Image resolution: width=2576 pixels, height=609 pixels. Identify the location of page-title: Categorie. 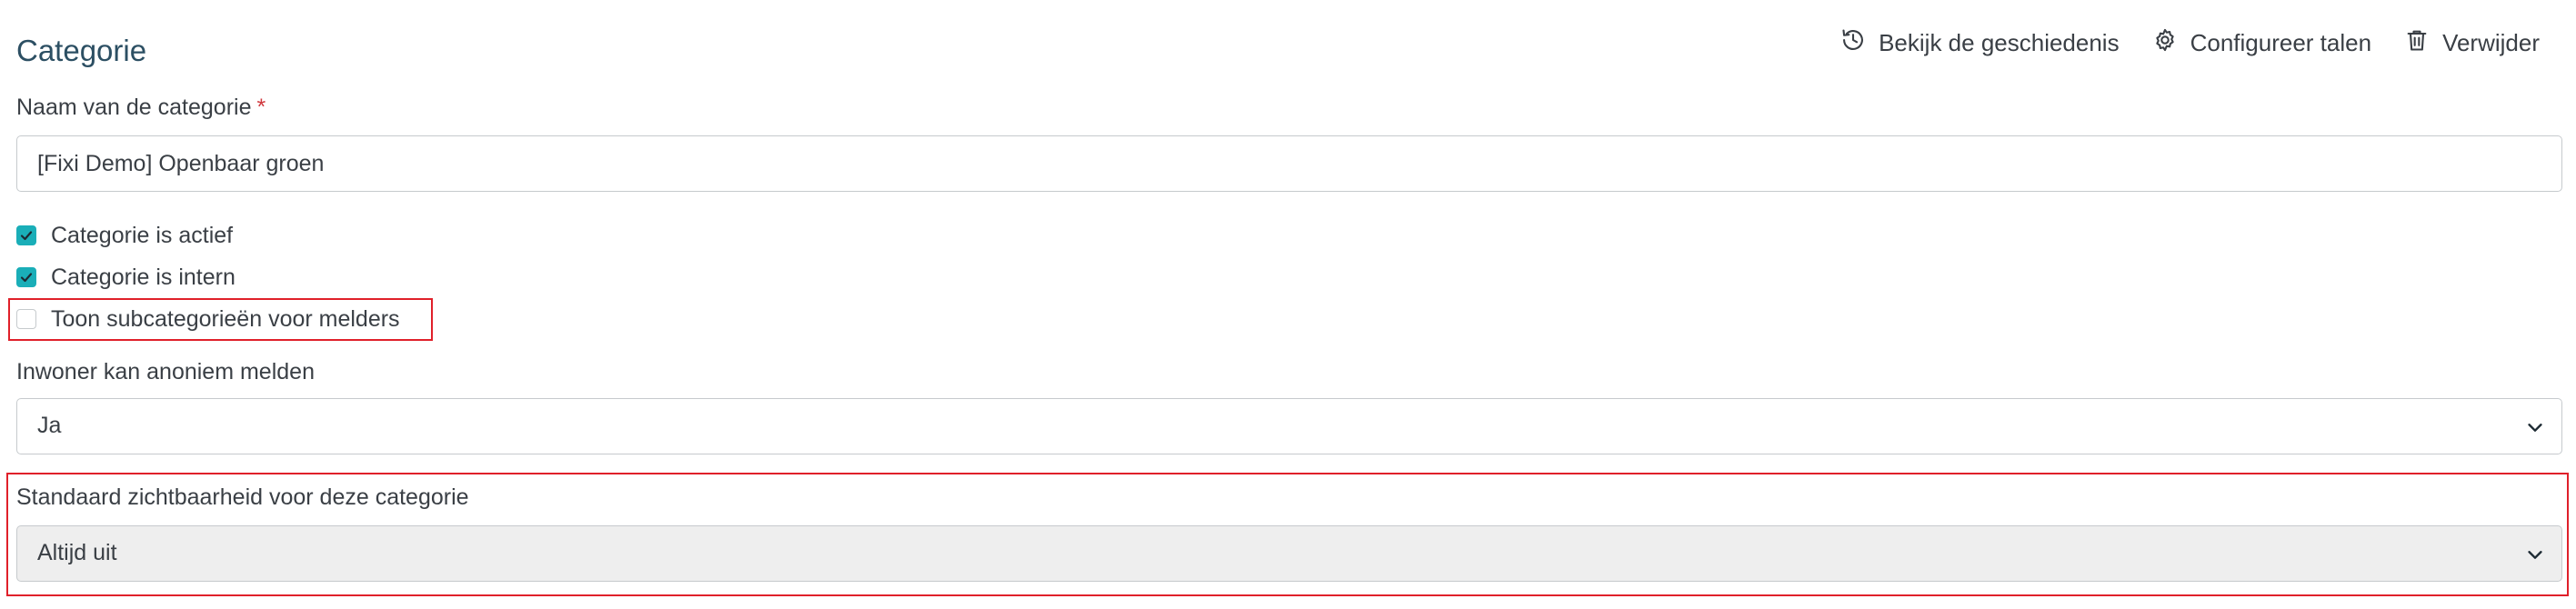
(81, 50).